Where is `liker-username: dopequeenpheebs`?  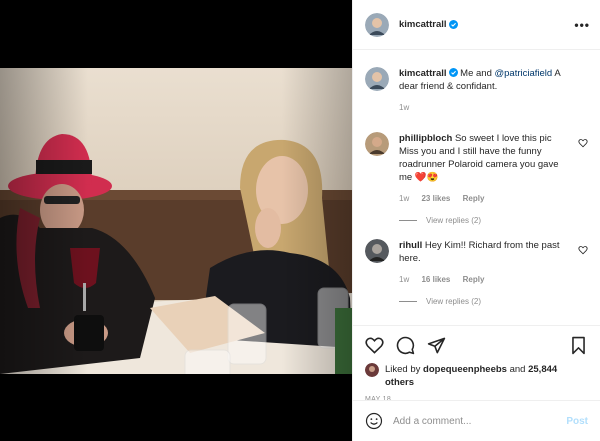
liker-username: dopequeenpheebs is located at coordinates (465, 369).